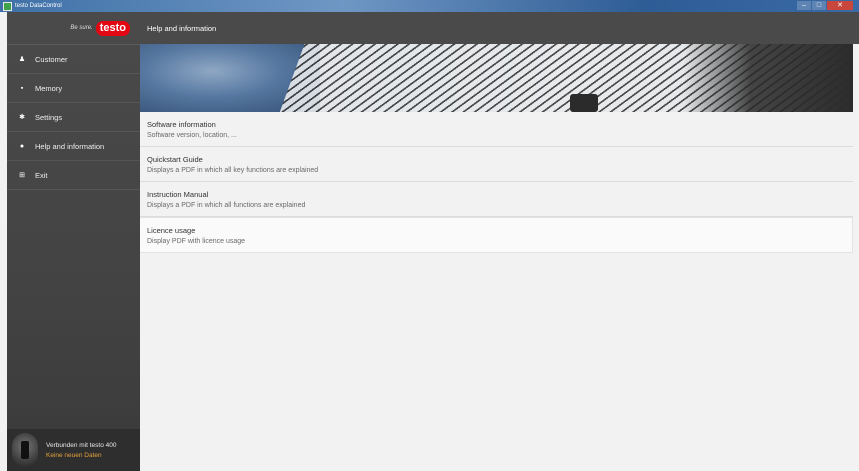 The image size is (859, 471). I want to click on data-status: Keine neuen Daten, so click(74, 455).